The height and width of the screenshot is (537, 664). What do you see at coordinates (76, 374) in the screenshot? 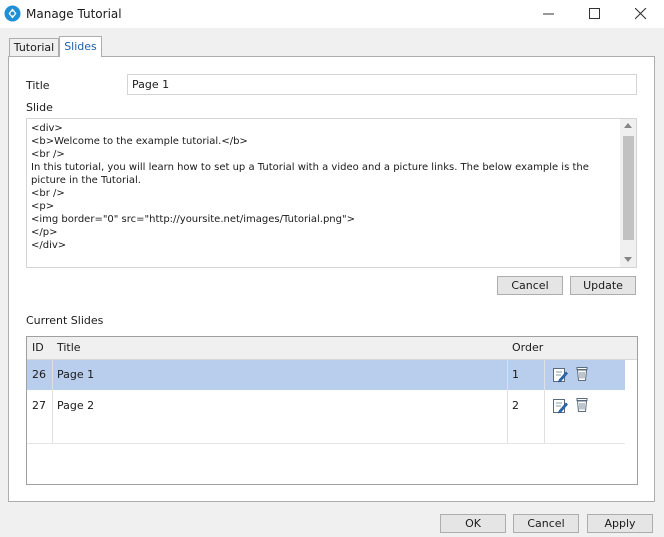
I see `row-title: Page 1` at bounding box center [76, 374].